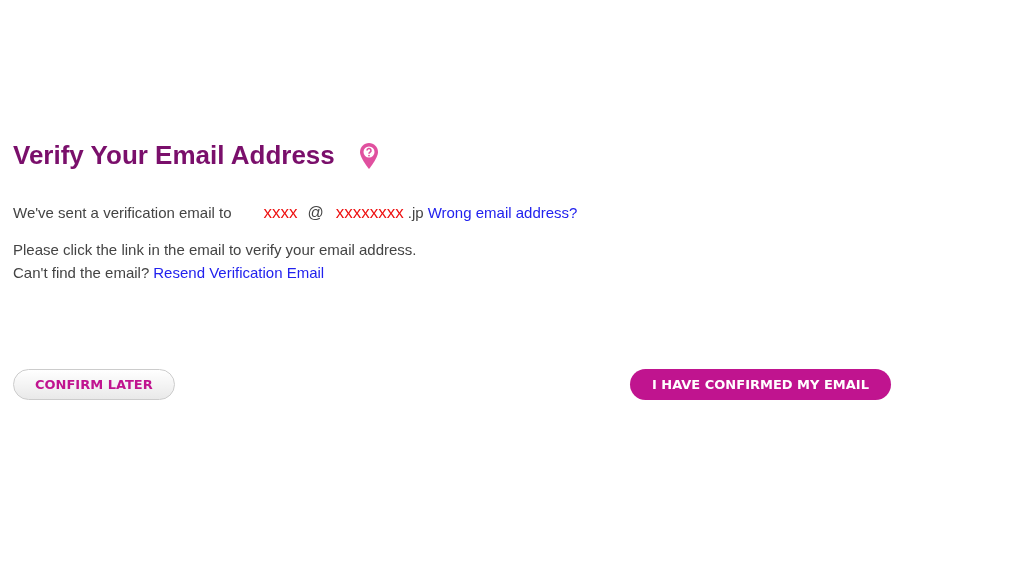  I want to click on confirm-later-button: CONFIRM LATER, so click(94, 384).